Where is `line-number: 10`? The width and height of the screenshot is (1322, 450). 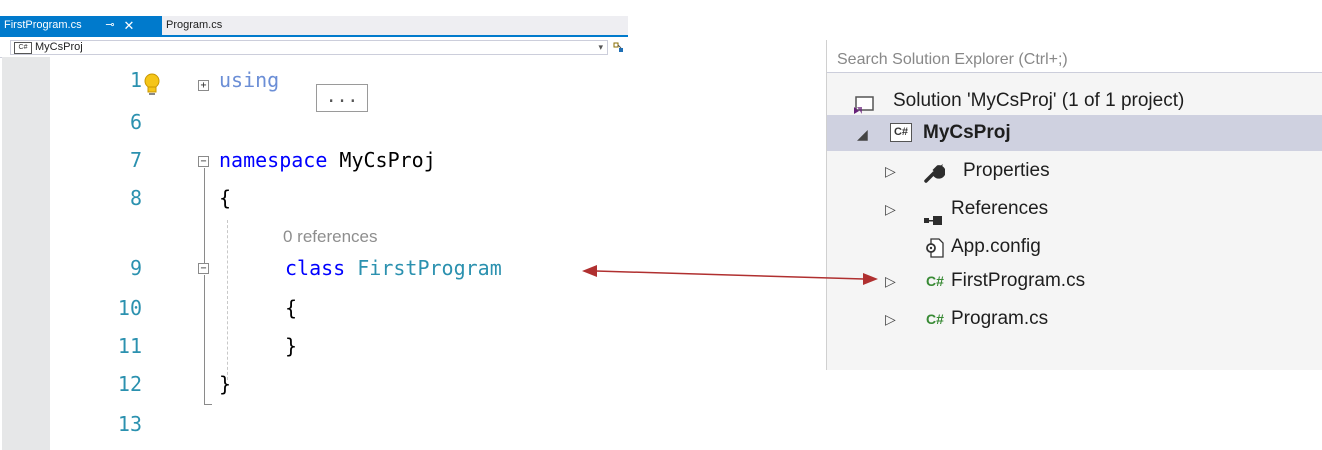 line-number: 10 is located at coordinates (129, 308).